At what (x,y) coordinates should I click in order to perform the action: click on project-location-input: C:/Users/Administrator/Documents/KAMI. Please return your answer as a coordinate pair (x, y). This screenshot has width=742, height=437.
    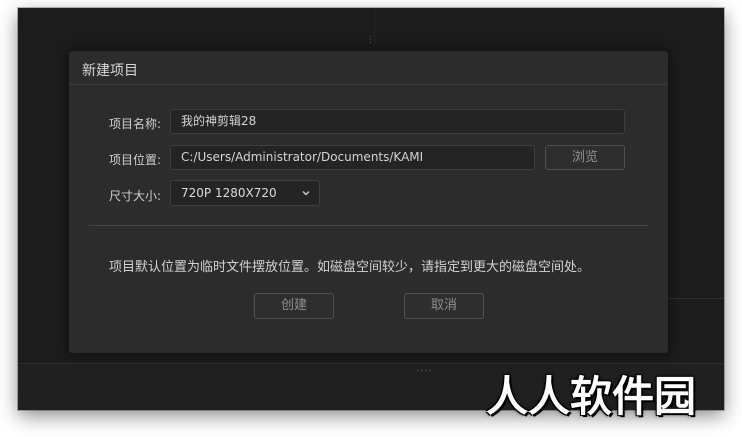
    Looking at the image, I should click on (352, 157).